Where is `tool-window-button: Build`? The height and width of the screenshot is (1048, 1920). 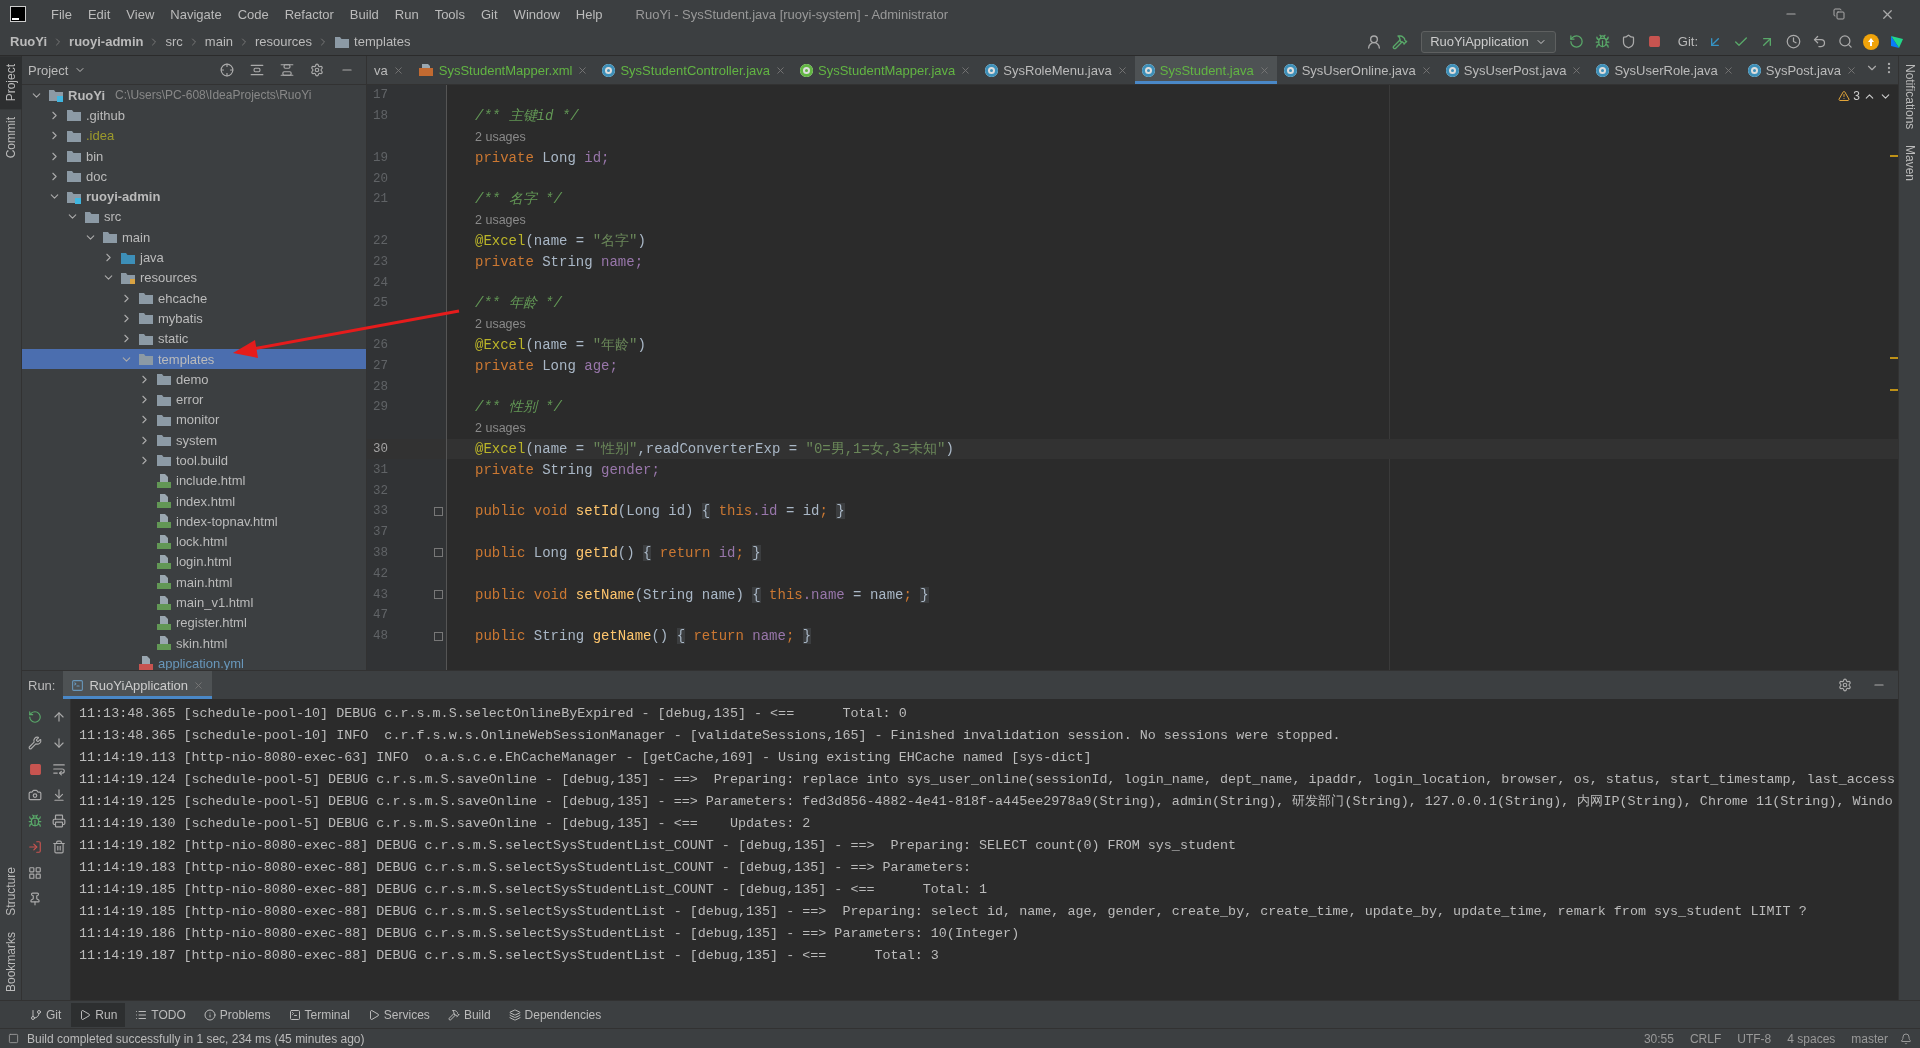 tool-window-button: Build is located at coordinates (469, 1014).